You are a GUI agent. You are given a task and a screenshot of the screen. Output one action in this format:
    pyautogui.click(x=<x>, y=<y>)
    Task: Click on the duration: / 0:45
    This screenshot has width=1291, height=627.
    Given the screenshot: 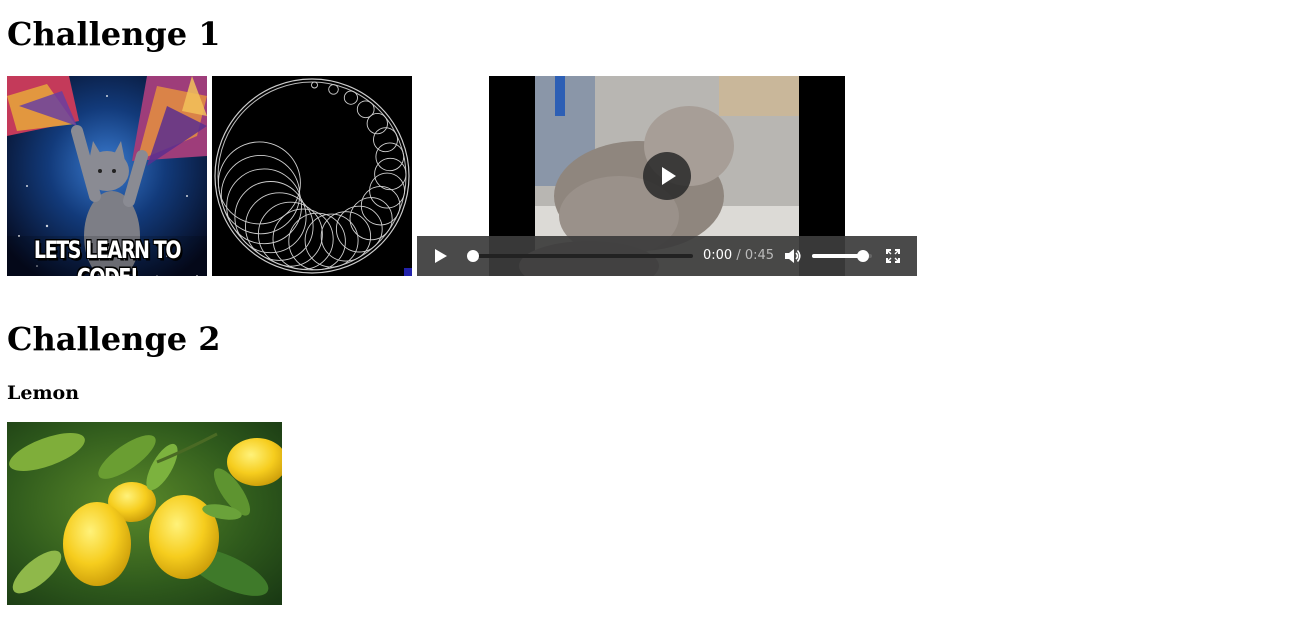 What is the action you would take?
    pyautogui.click(x=755, y=255)
    